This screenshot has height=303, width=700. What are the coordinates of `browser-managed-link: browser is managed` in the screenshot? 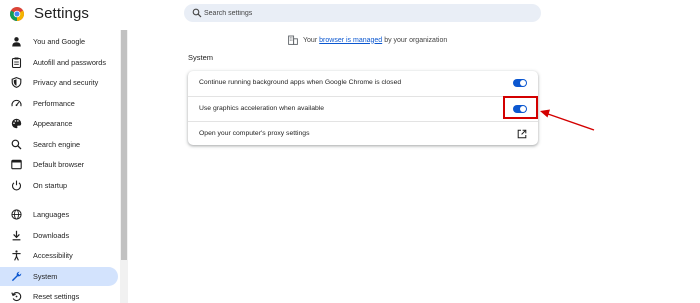 It's located at (350, 40).